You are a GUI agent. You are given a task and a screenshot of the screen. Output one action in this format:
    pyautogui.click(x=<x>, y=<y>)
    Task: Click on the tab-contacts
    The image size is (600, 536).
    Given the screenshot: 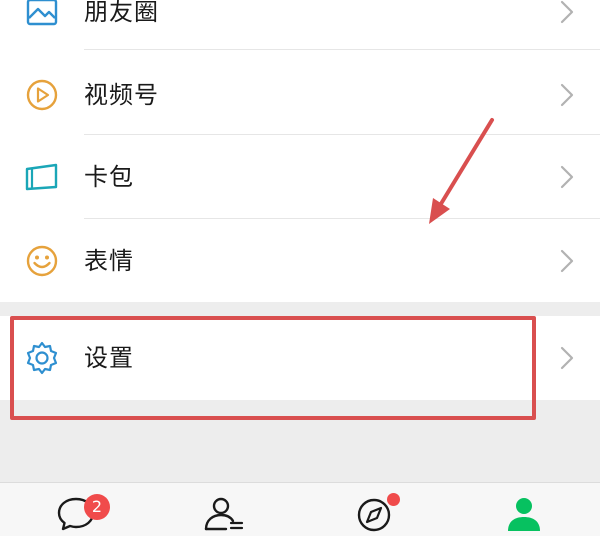 What is the action you would take?
    pyautogui.click(x=224, y=514)
    